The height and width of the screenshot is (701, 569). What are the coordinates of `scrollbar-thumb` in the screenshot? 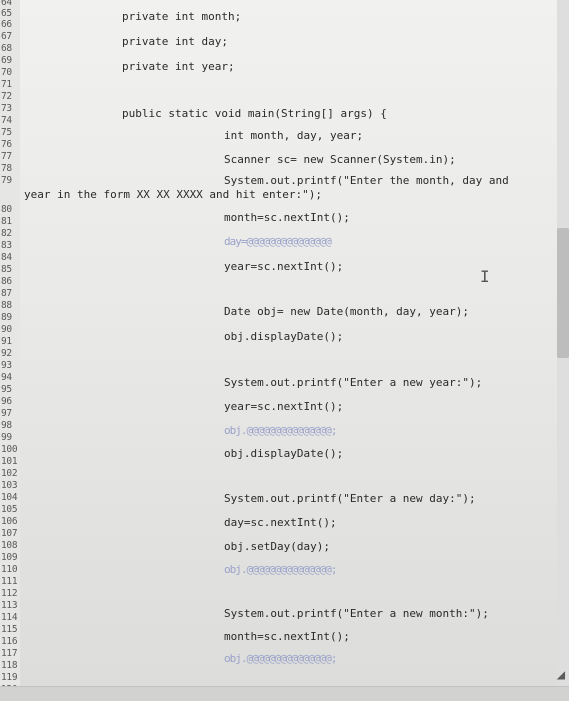 It's located at (563, 293).